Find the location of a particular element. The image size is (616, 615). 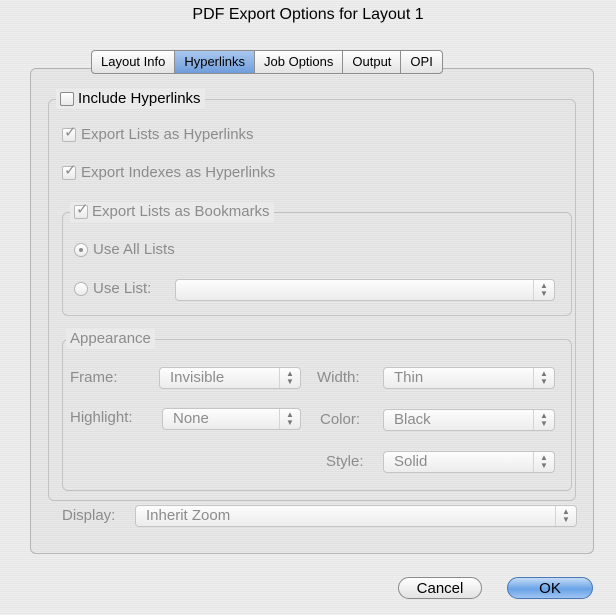

use-all-lists-label: Use All Lists is located at coordinates (134, 249).